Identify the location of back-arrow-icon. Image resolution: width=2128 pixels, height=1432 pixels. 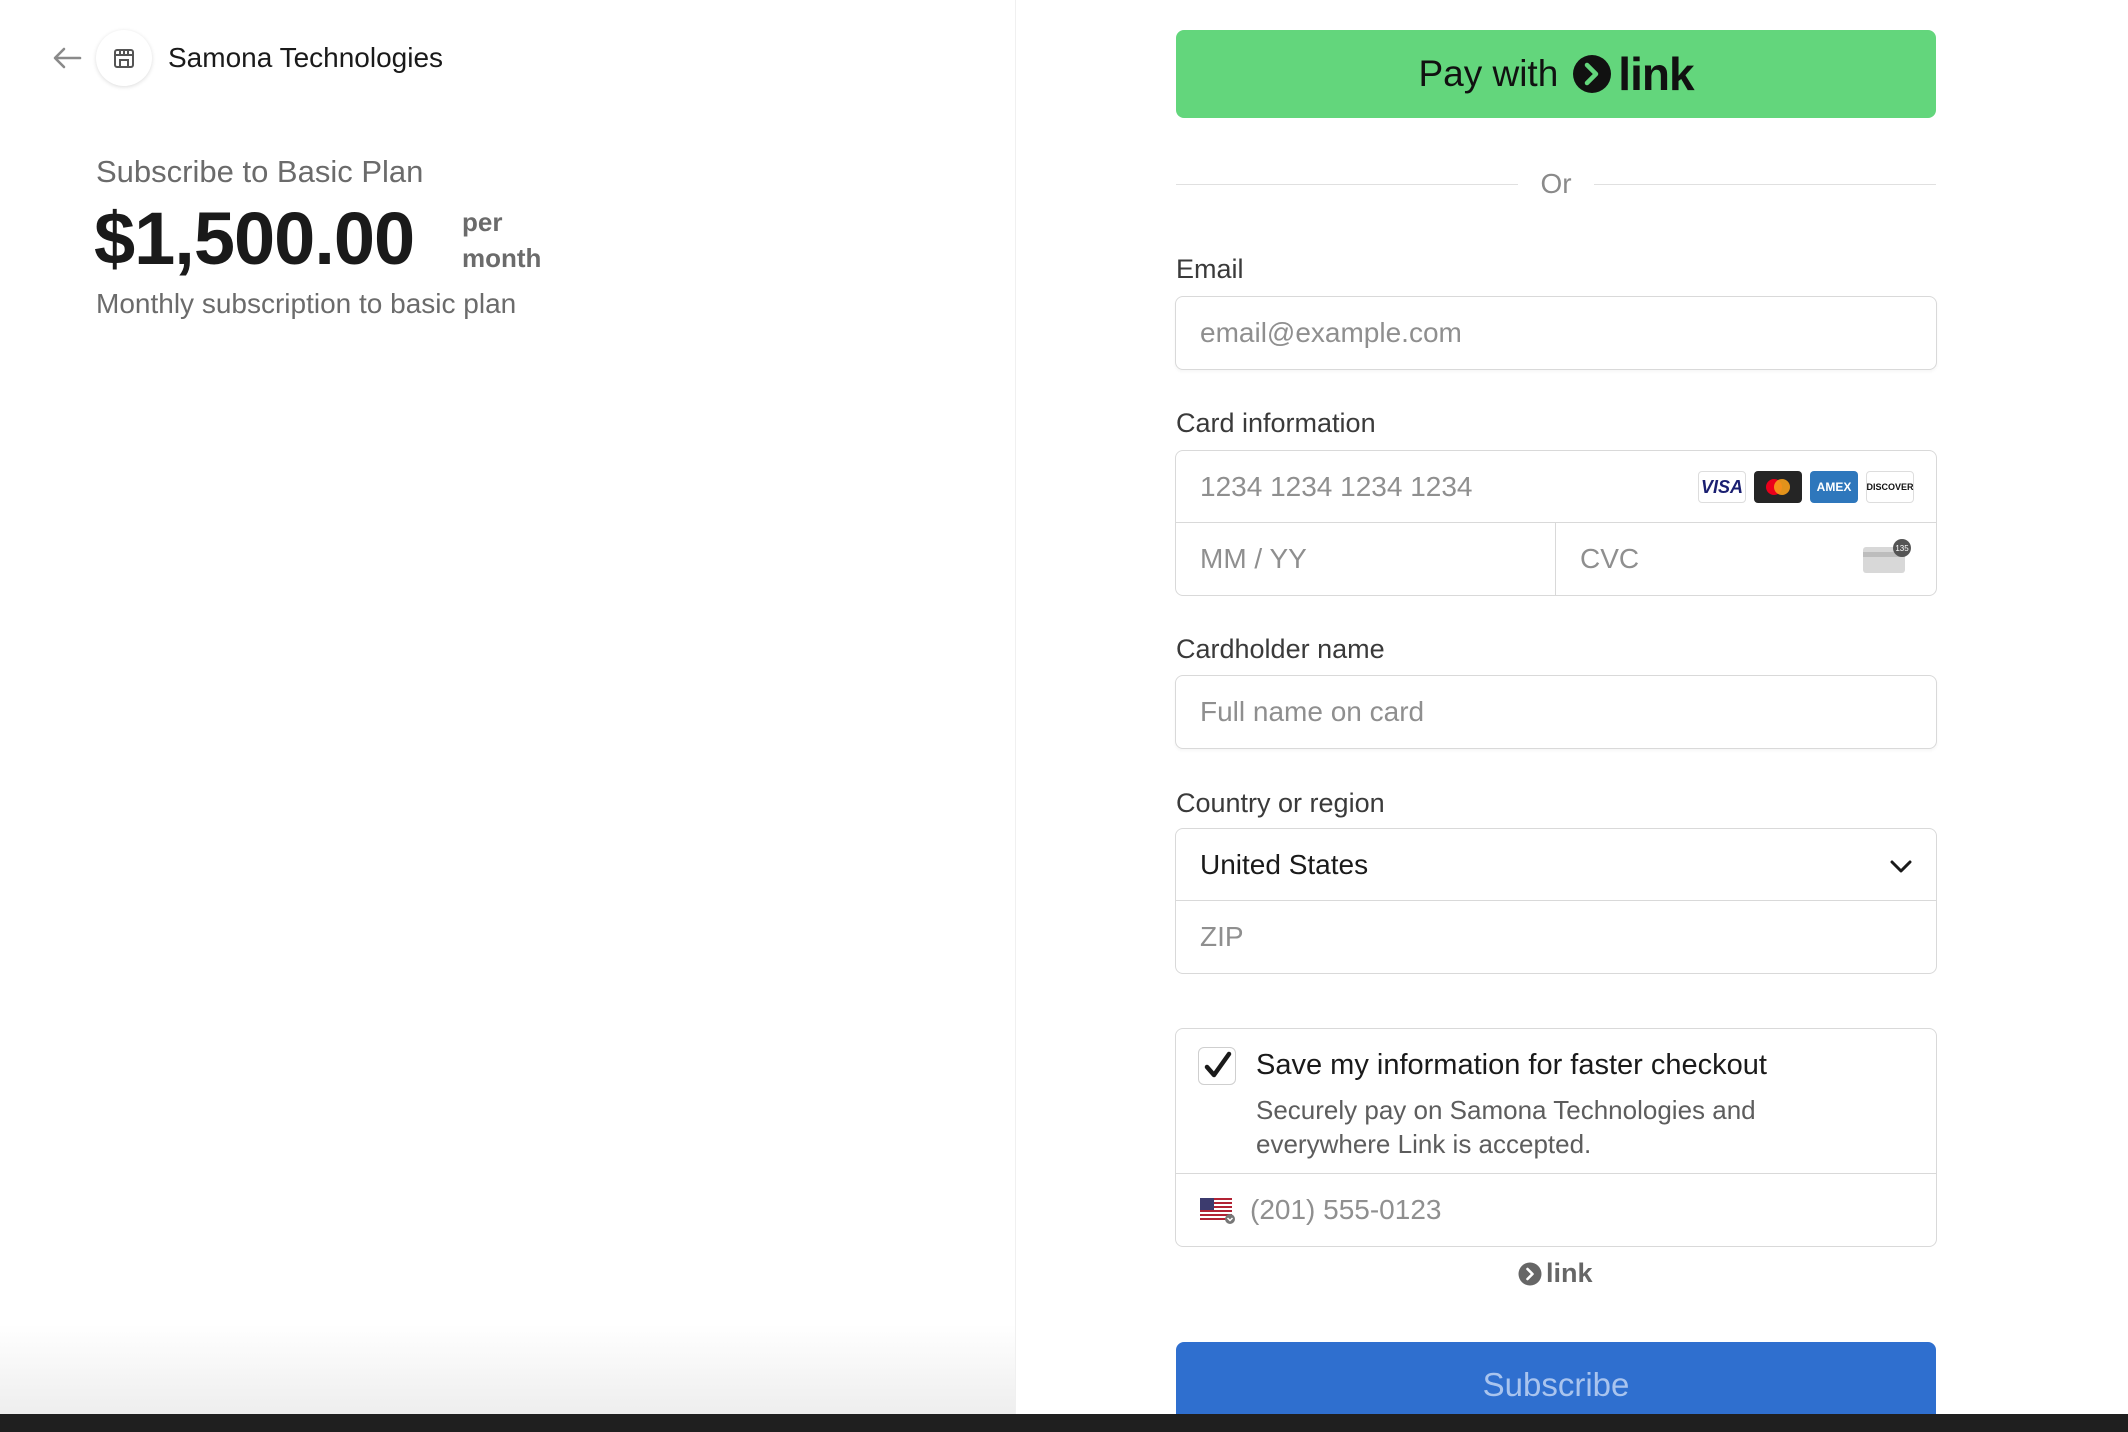
(67, 58).